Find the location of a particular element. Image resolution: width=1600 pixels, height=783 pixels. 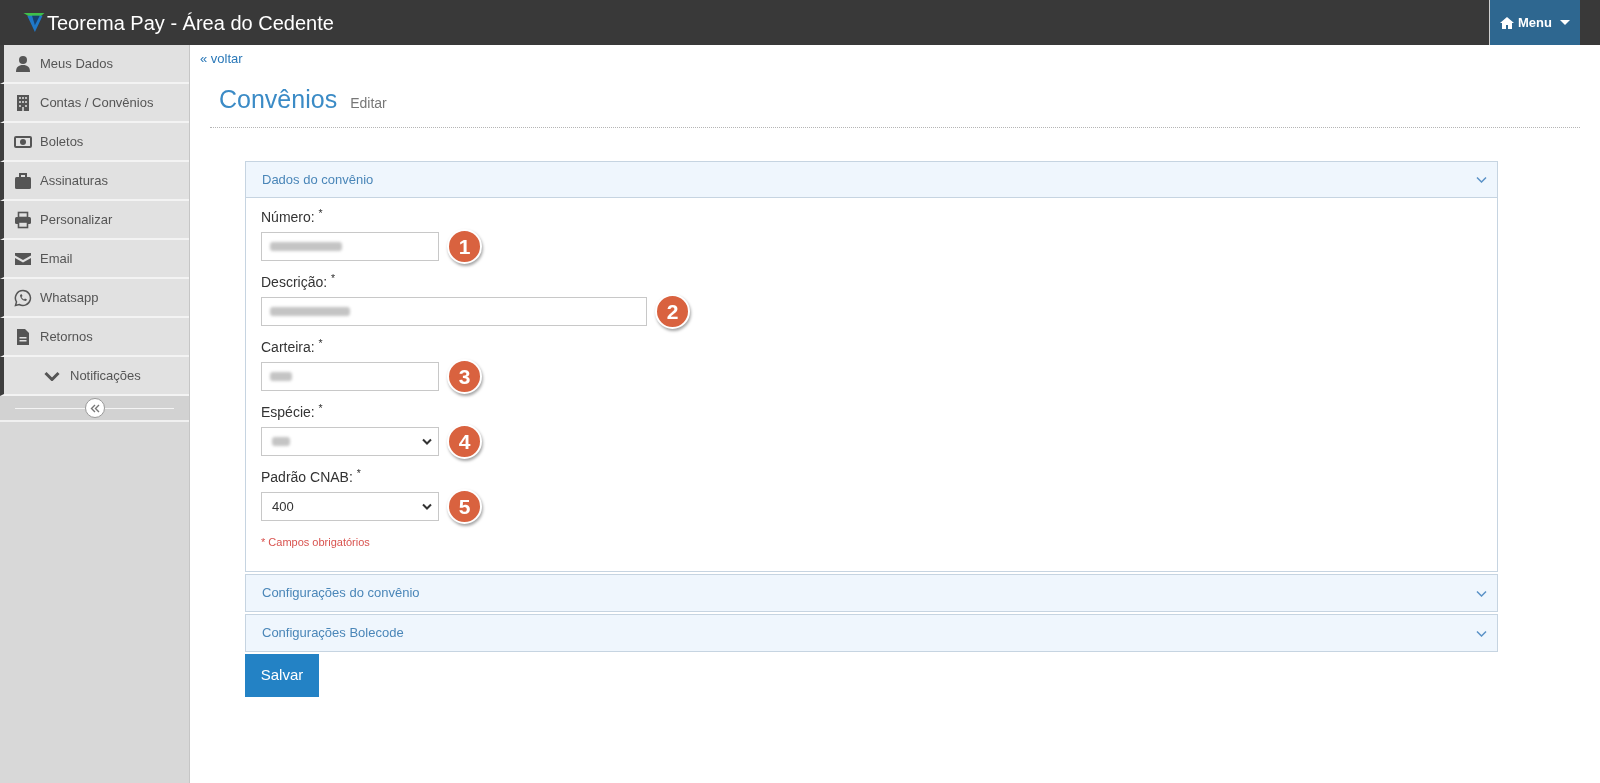

user-icon is located at coordinates (23, 63).